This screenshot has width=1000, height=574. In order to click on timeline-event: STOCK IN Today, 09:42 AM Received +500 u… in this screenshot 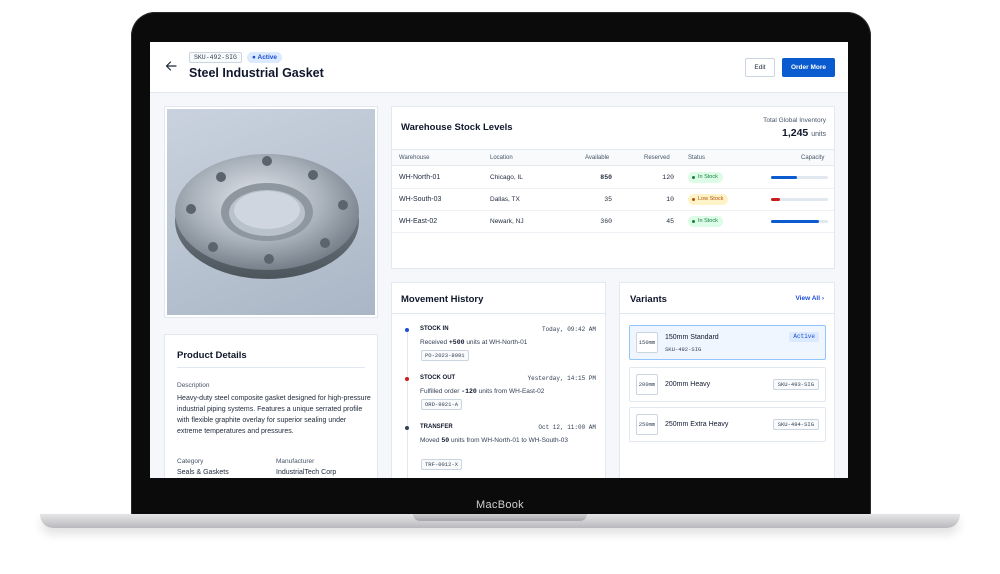, I will do `click(498, 349)`.